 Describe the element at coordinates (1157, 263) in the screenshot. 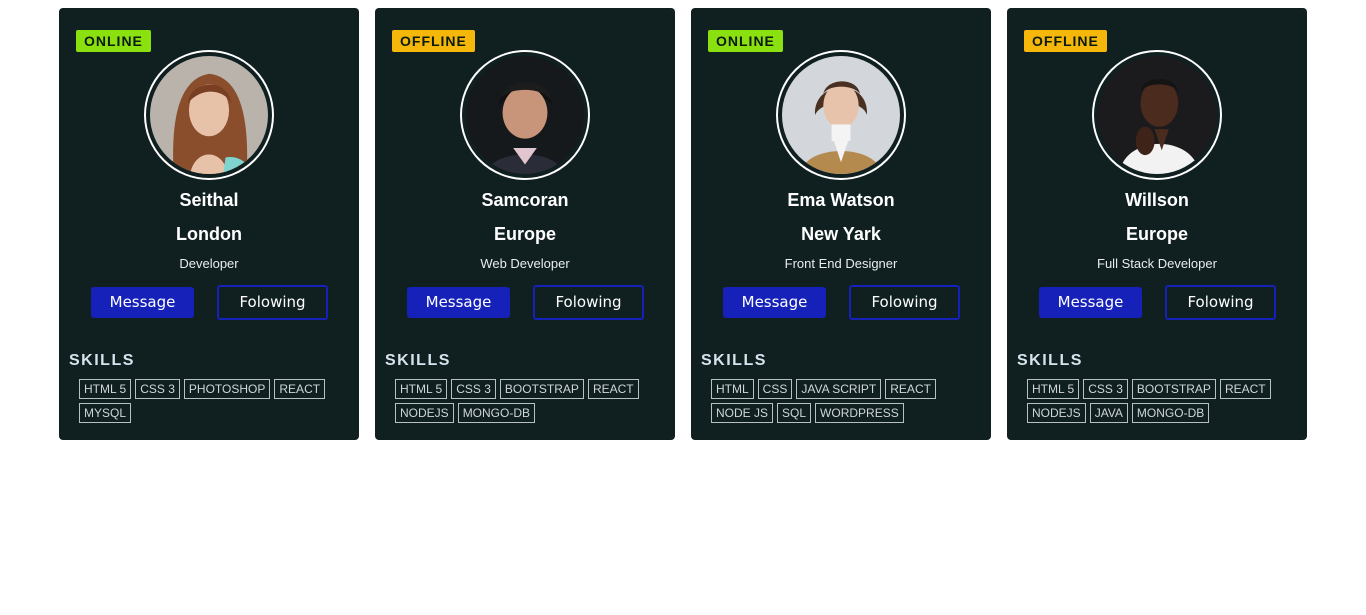

I see `profile-role: Full Stack Developer` at that location.